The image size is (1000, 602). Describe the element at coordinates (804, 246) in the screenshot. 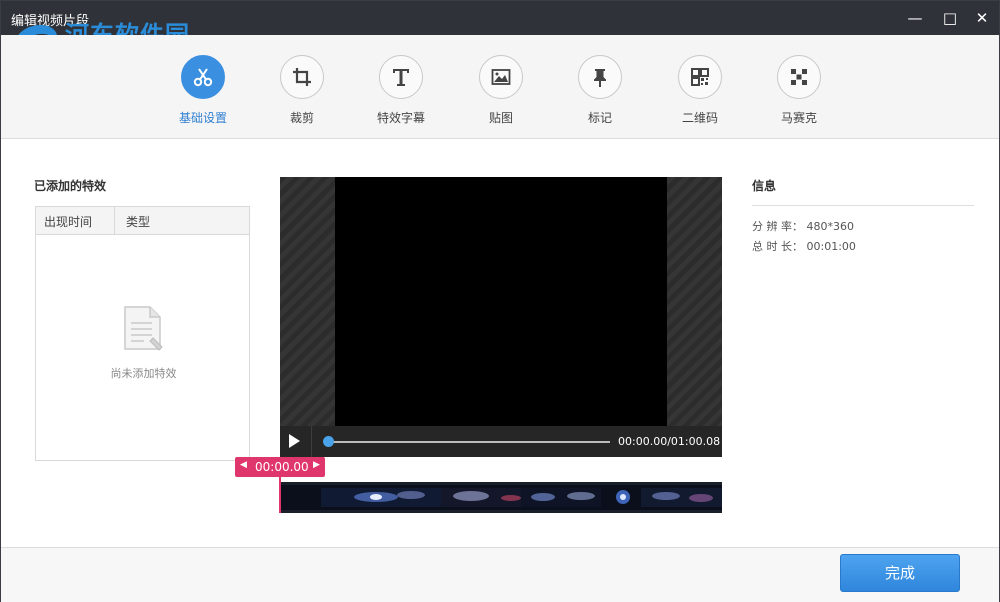

I see `info-duration: 总 时 长： 00:01:00` at that location.